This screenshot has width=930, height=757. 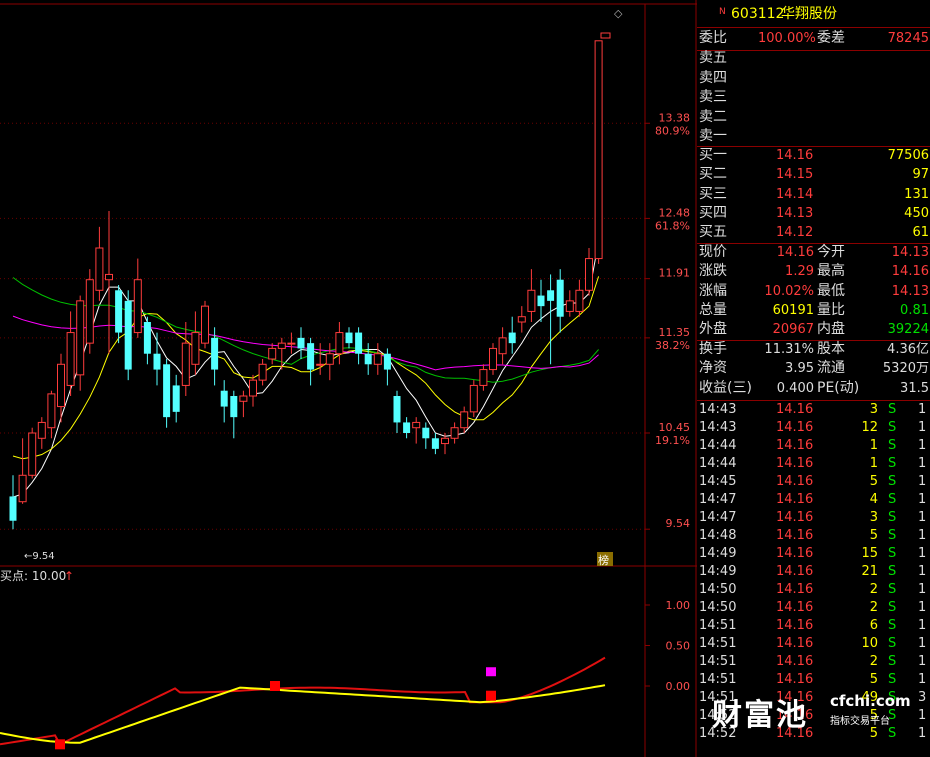 I want to click on quote-value: 1.29, so click(x=799, y=272).